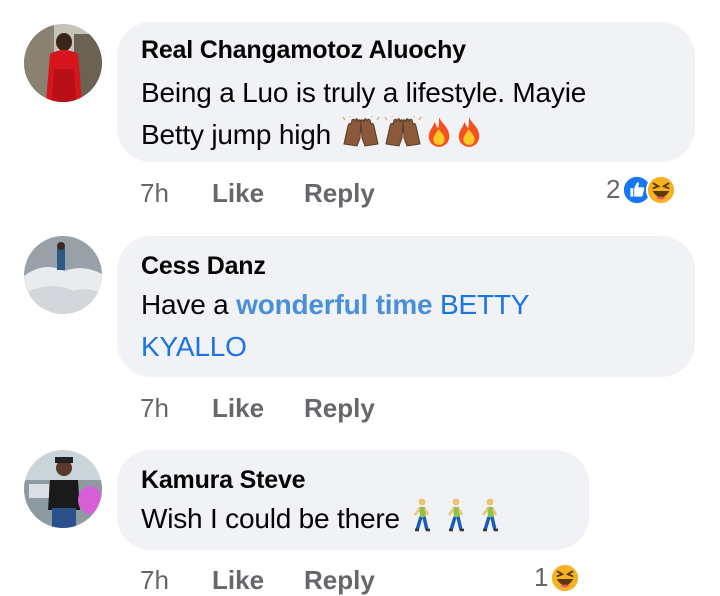 The image size is (720, 596). What do you see at coordinates (613, 189) in the screenshot?
I see `reaction-count: 2` at bounding box center [613, 189].